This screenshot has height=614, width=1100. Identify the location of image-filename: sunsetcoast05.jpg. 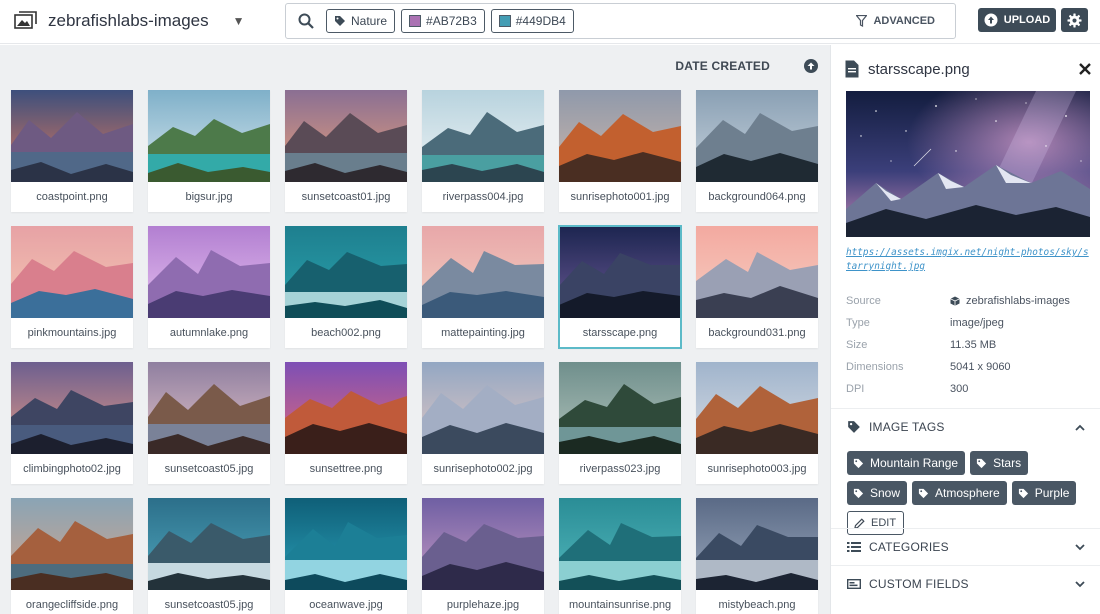
(209, 469).